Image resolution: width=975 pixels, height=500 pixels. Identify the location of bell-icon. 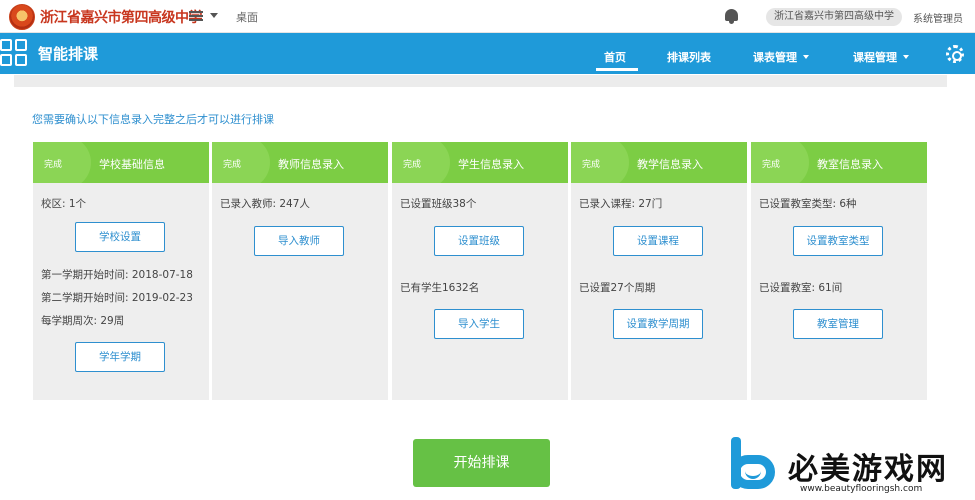
(731, 16).